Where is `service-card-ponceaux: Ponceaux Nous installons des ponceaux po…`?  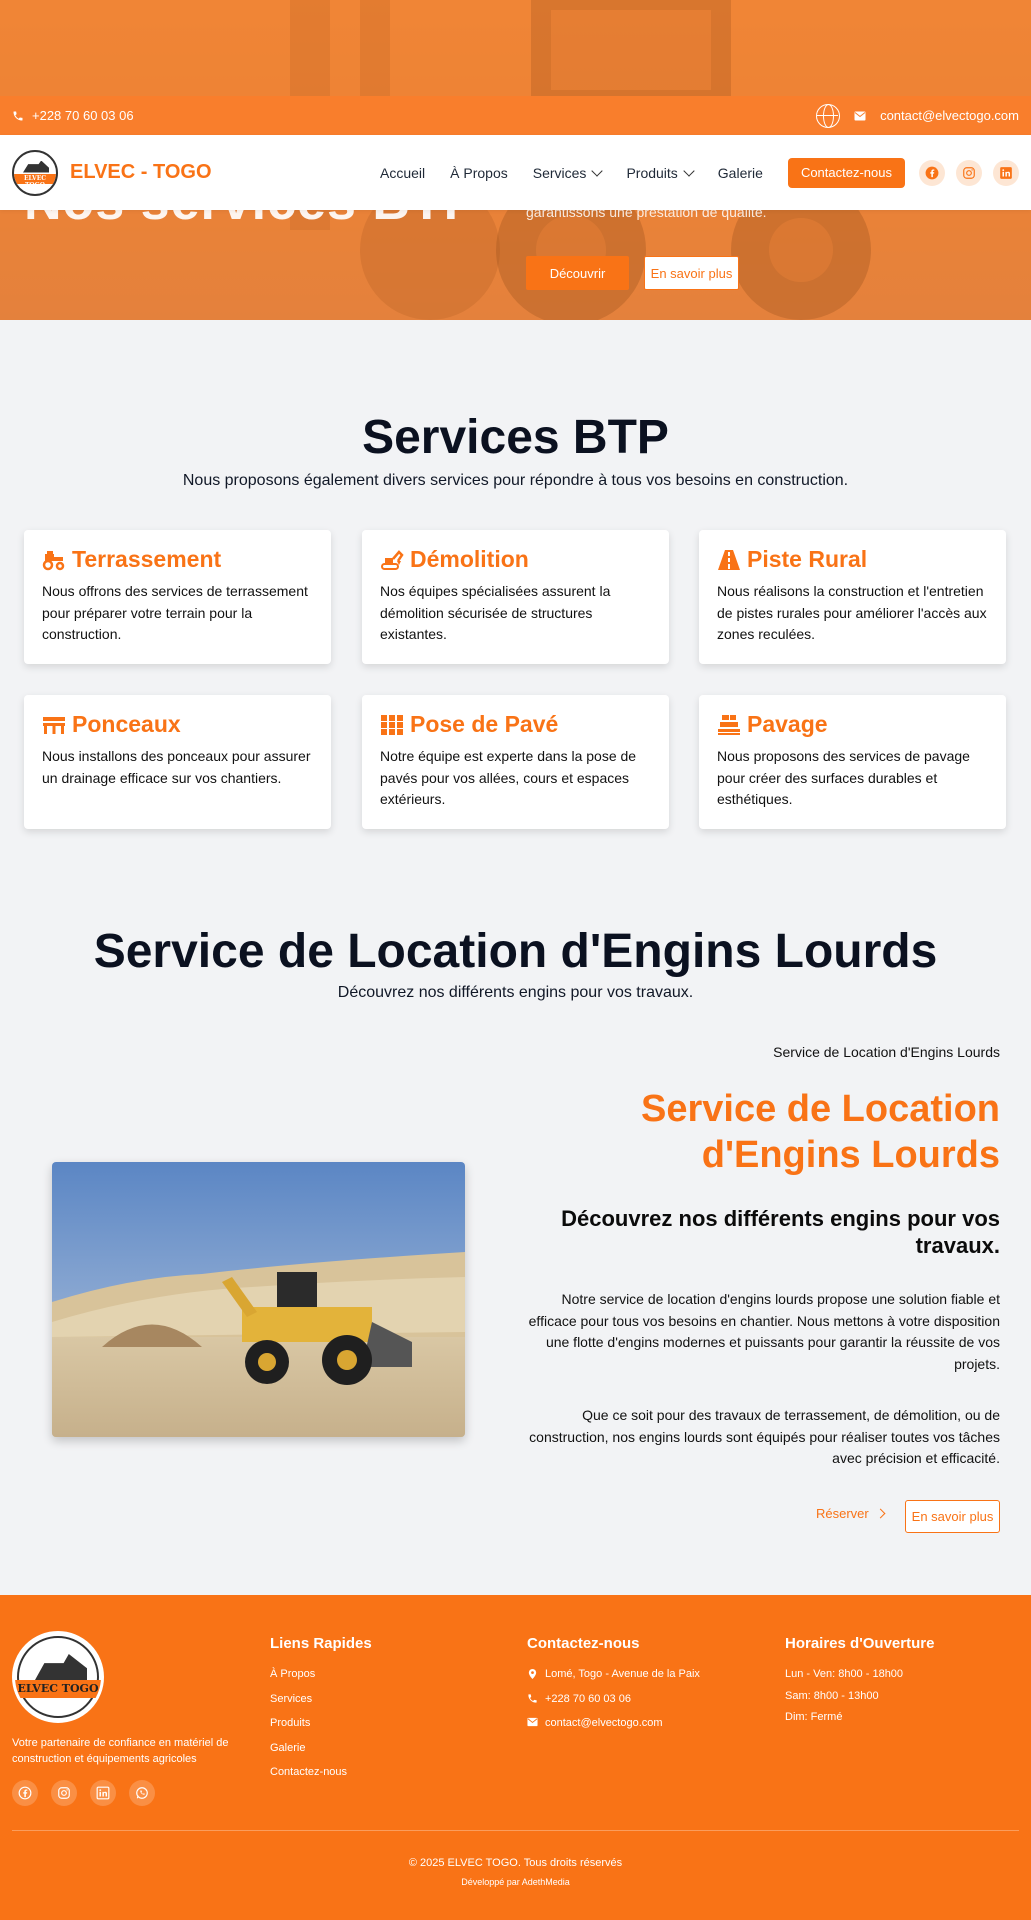
service-card-ponceaux: Ponceaux Nous installons des ponceaux po… is located at coordinates (177, 762).